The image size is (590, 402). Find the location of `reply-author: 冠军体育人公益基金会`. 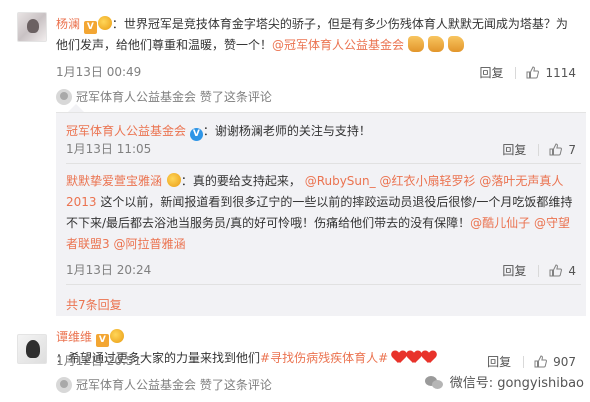

reply-author: 冠军体育人公益基金会 is located at coordinates (126, 131).